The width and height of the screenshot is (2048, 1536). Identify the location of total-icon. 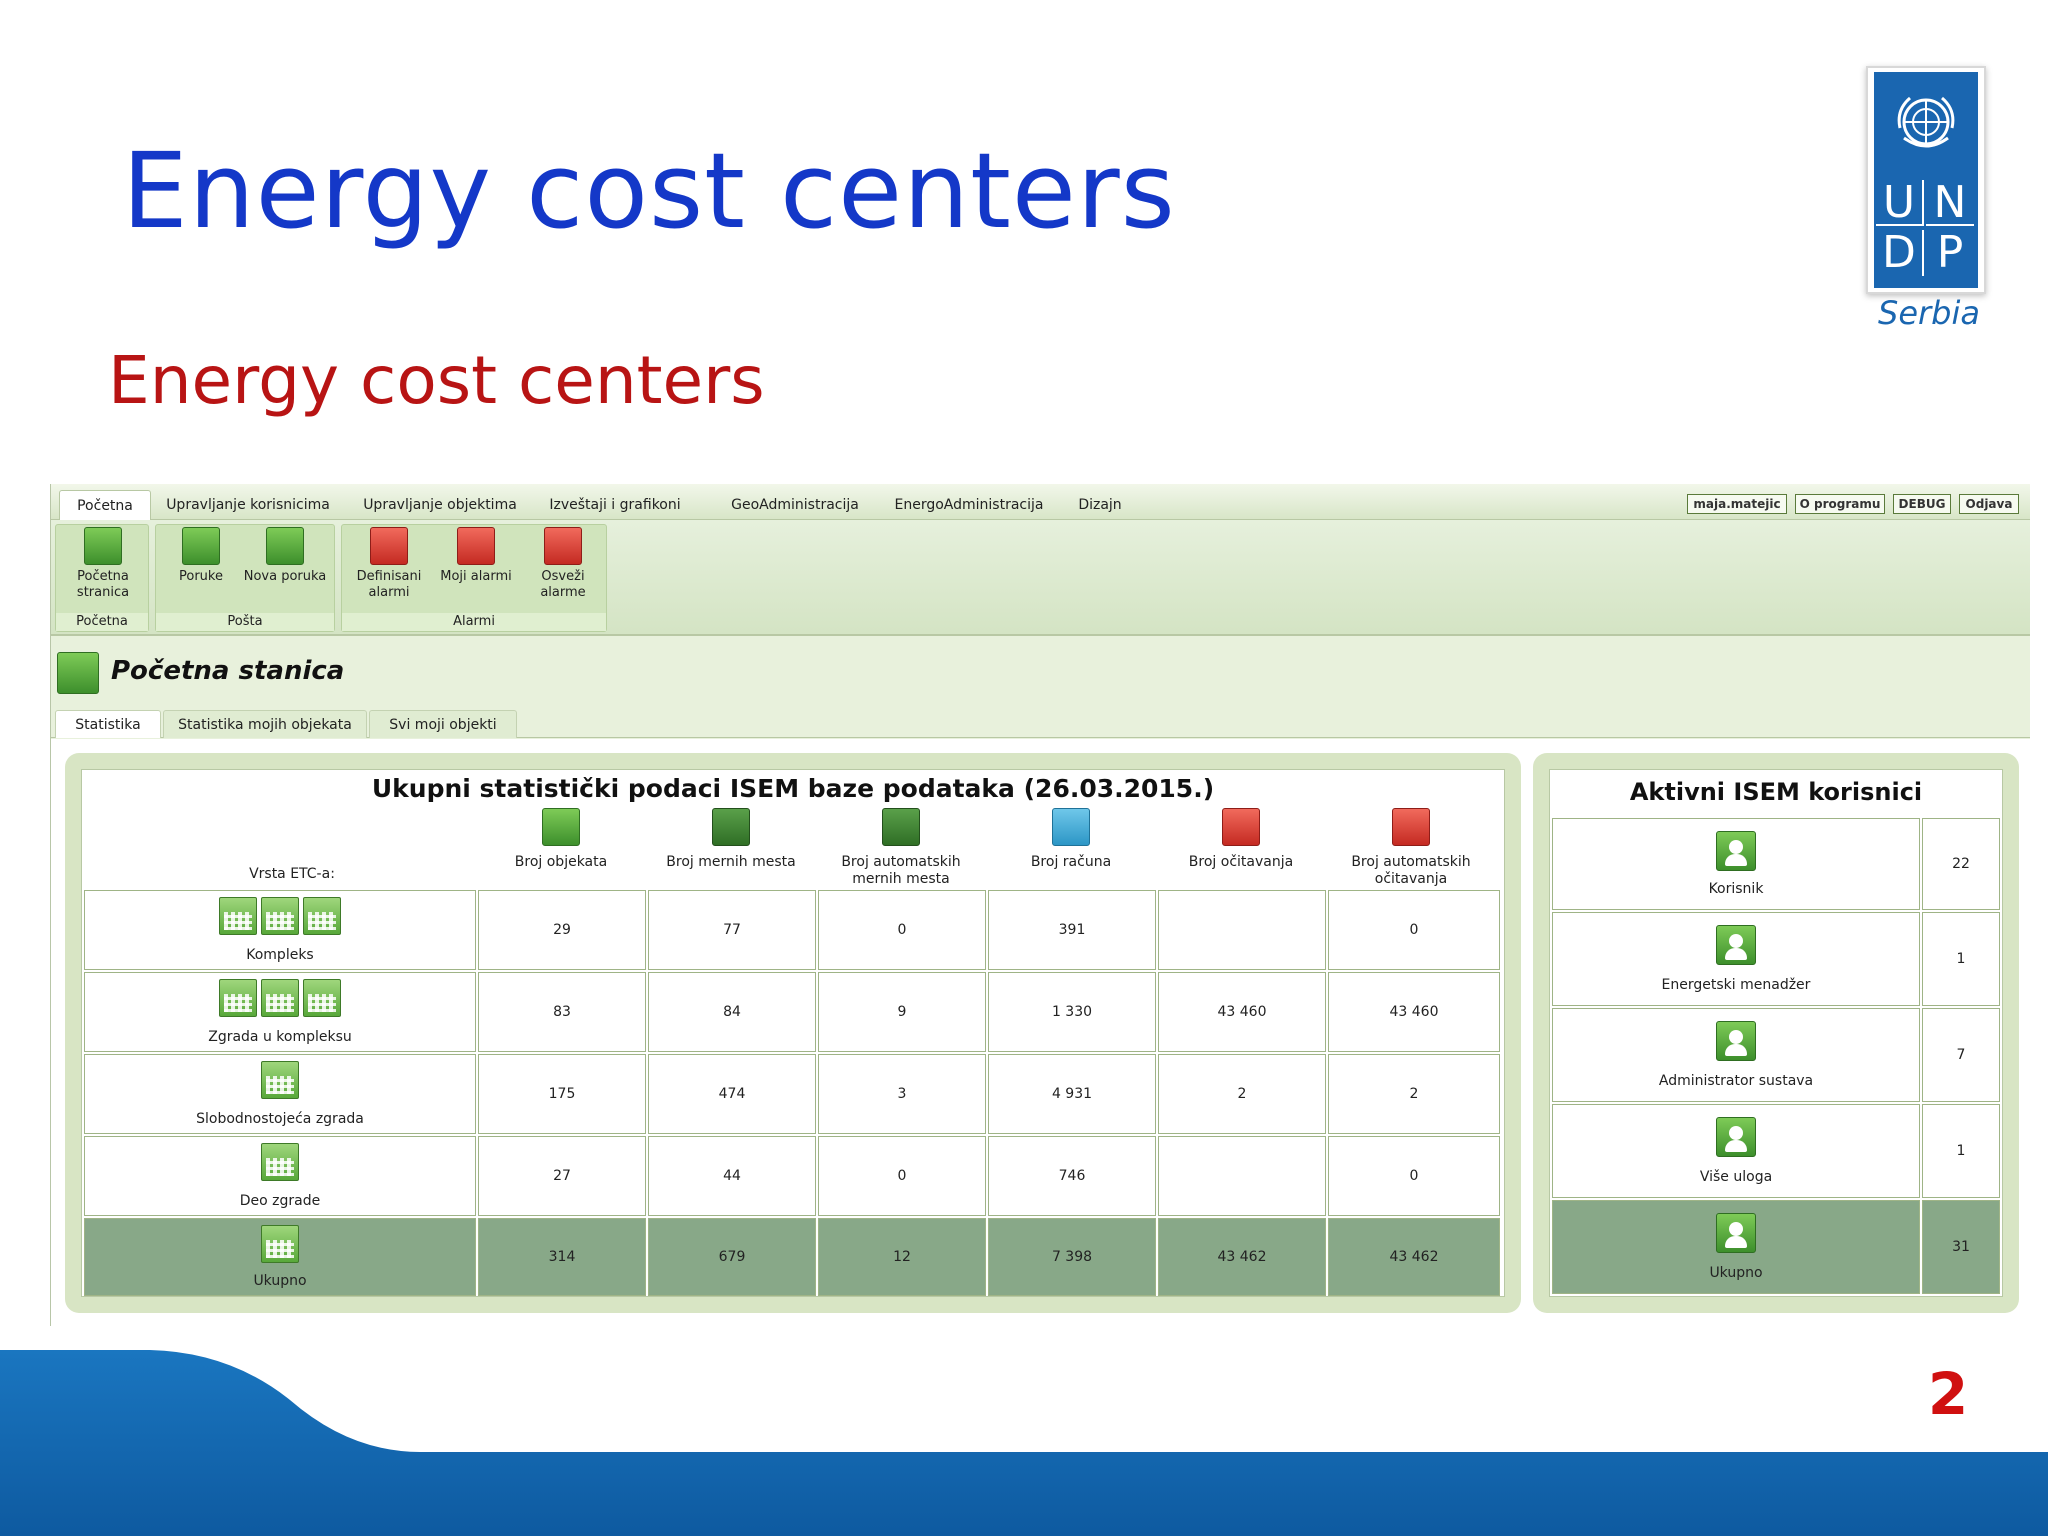
(280, 1244).